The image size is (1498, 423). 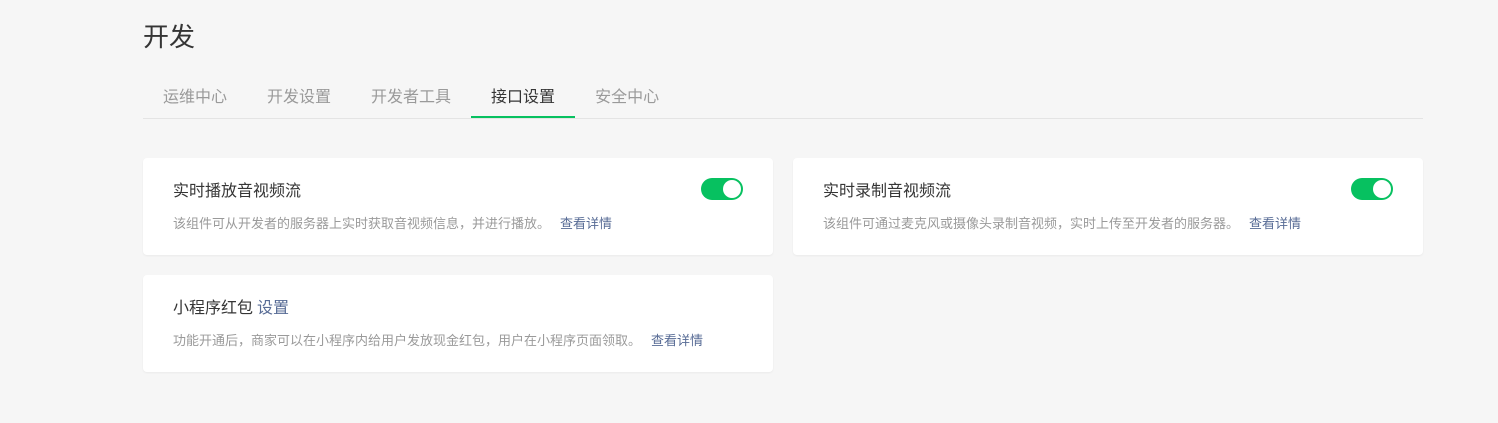 What do you see at coordinates (273, 307) in the screenshot?
I see `red-packet-settings-link: 设置` at bounding box center [273, 307].